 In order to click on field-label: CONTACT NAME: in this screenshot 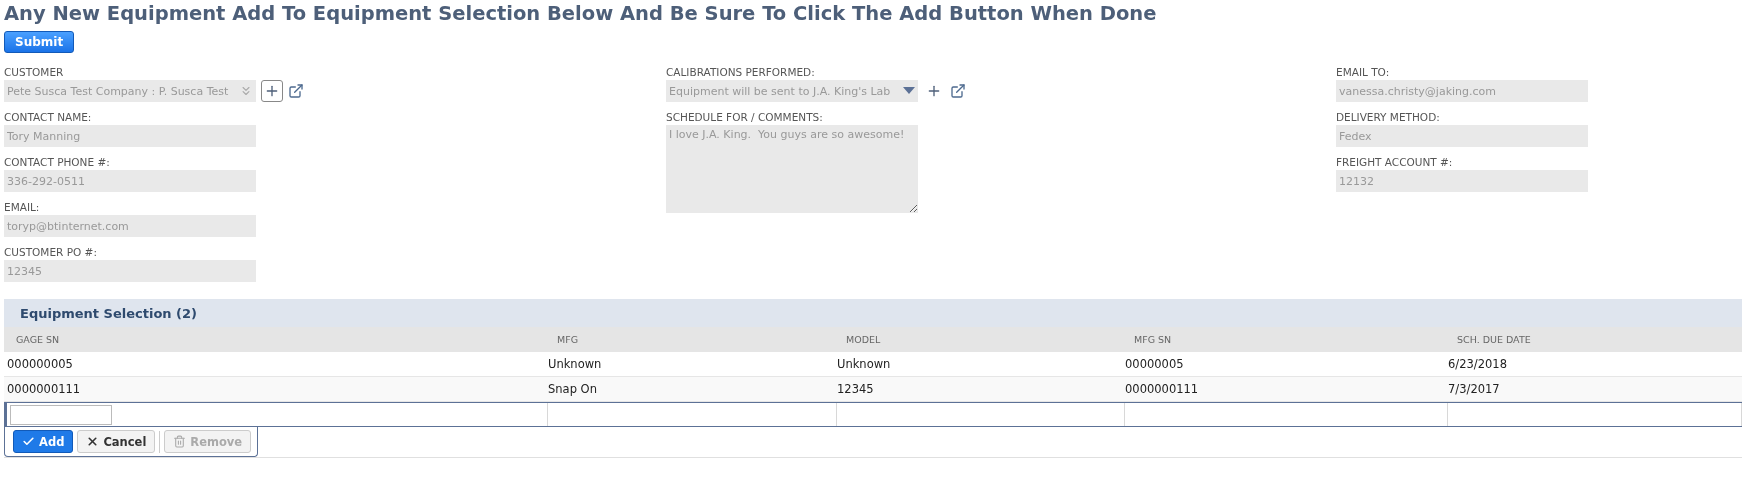, I will do `click(48, 117)`.